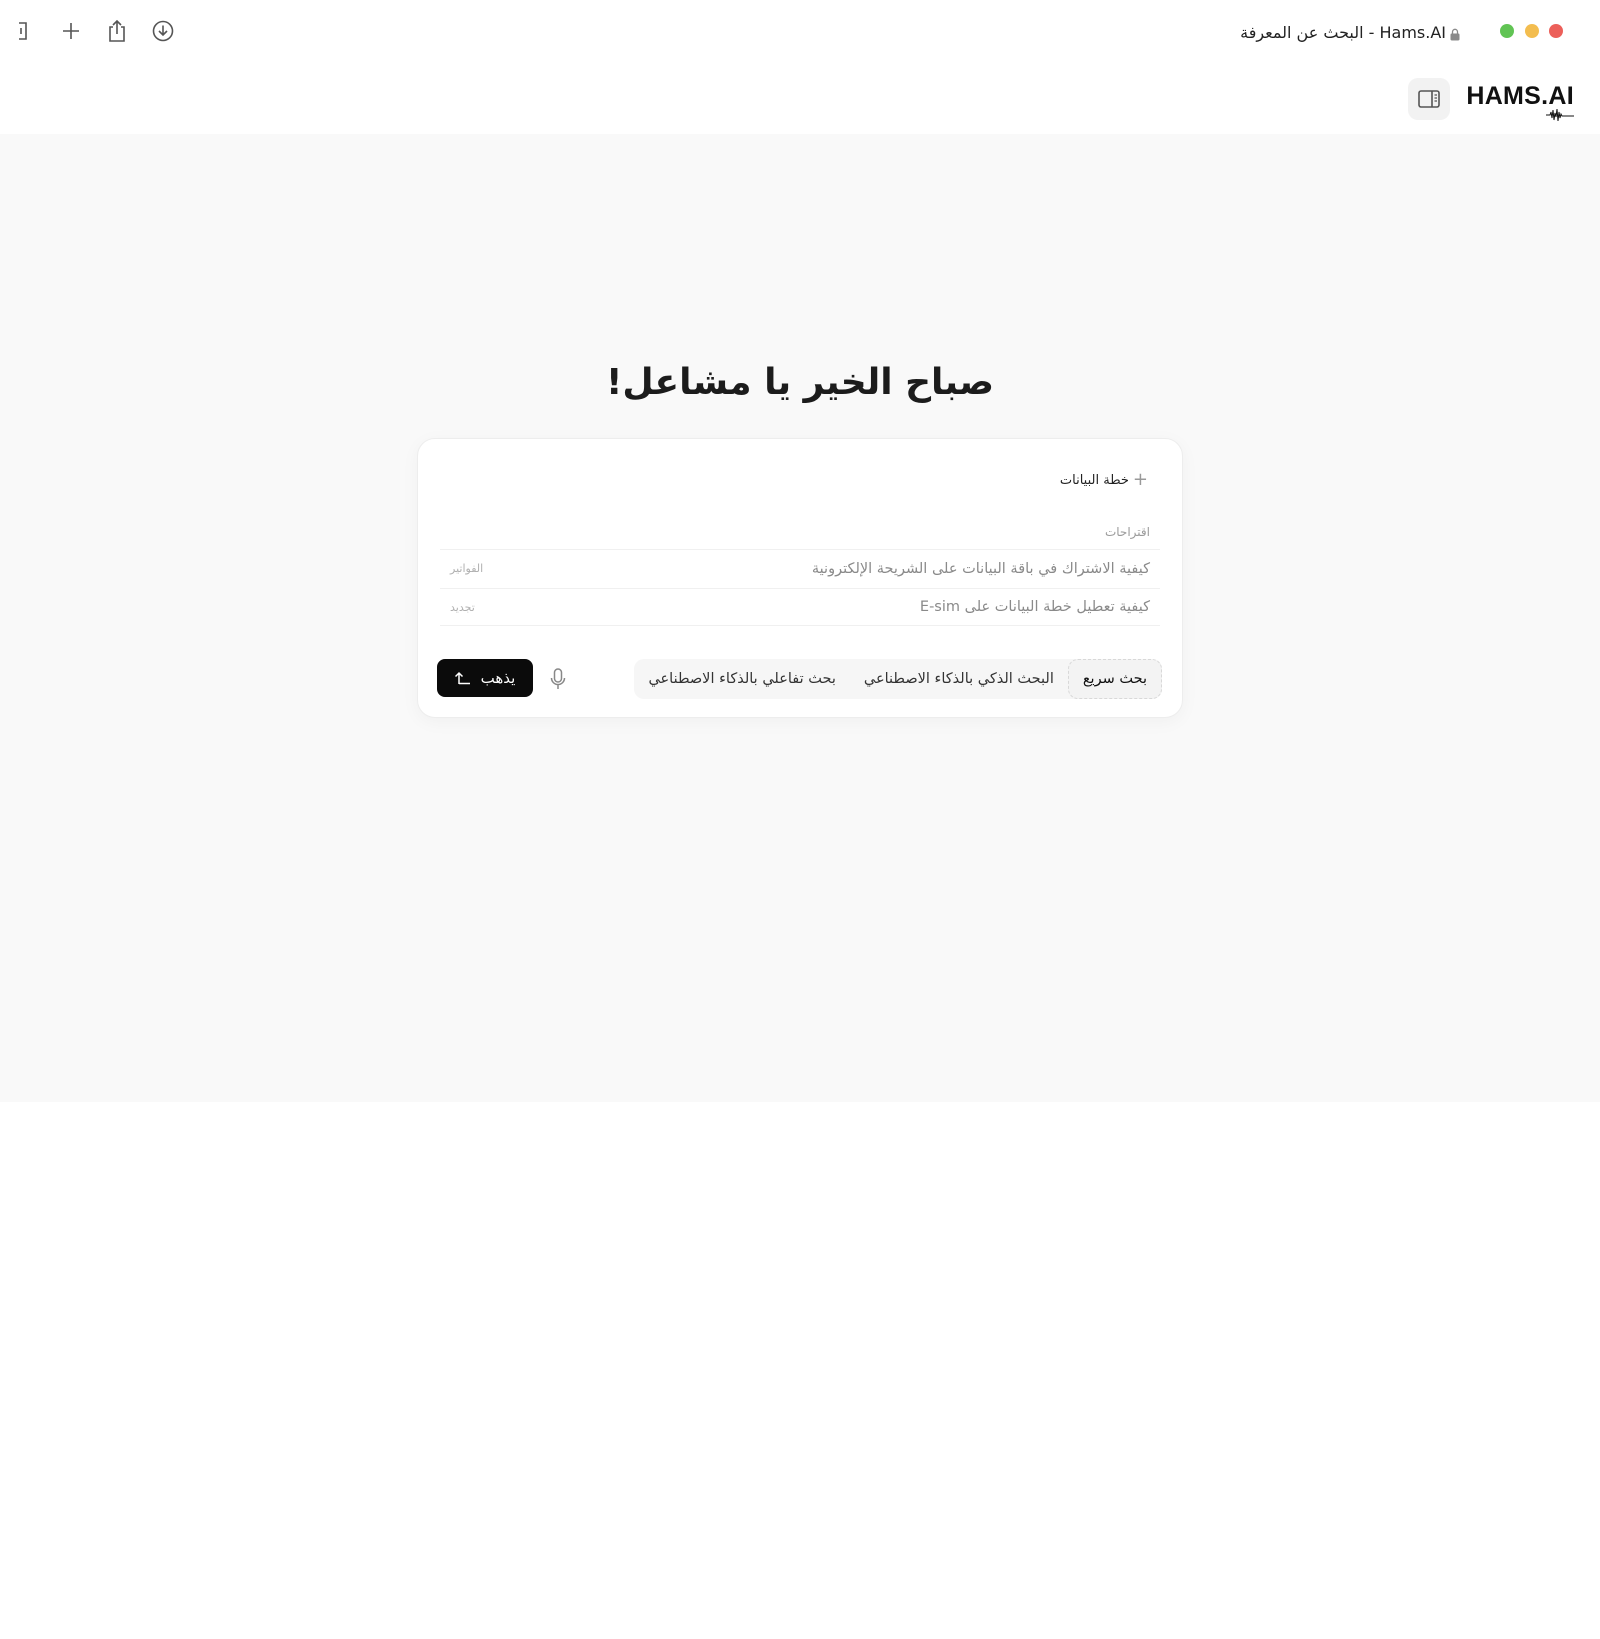 The image size is (1600, 1639). What do you see at coordinates (467, 568) in the screenshot?
I see `suggestion-tag: الفواتير` at bounding box center [467, 568].